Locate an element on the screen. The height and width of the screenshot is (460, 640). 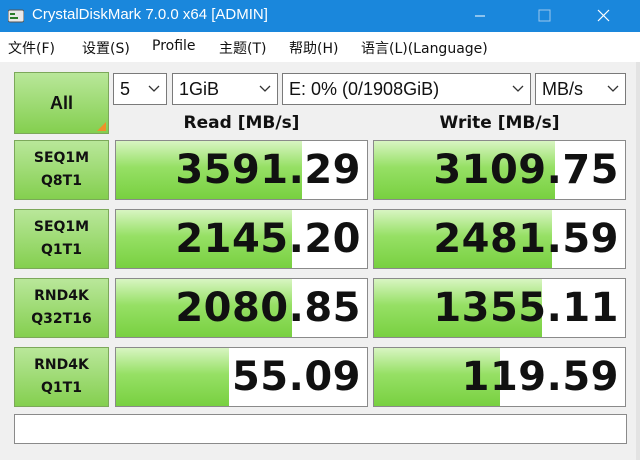
close-icon is located at coordinates (603, 15).